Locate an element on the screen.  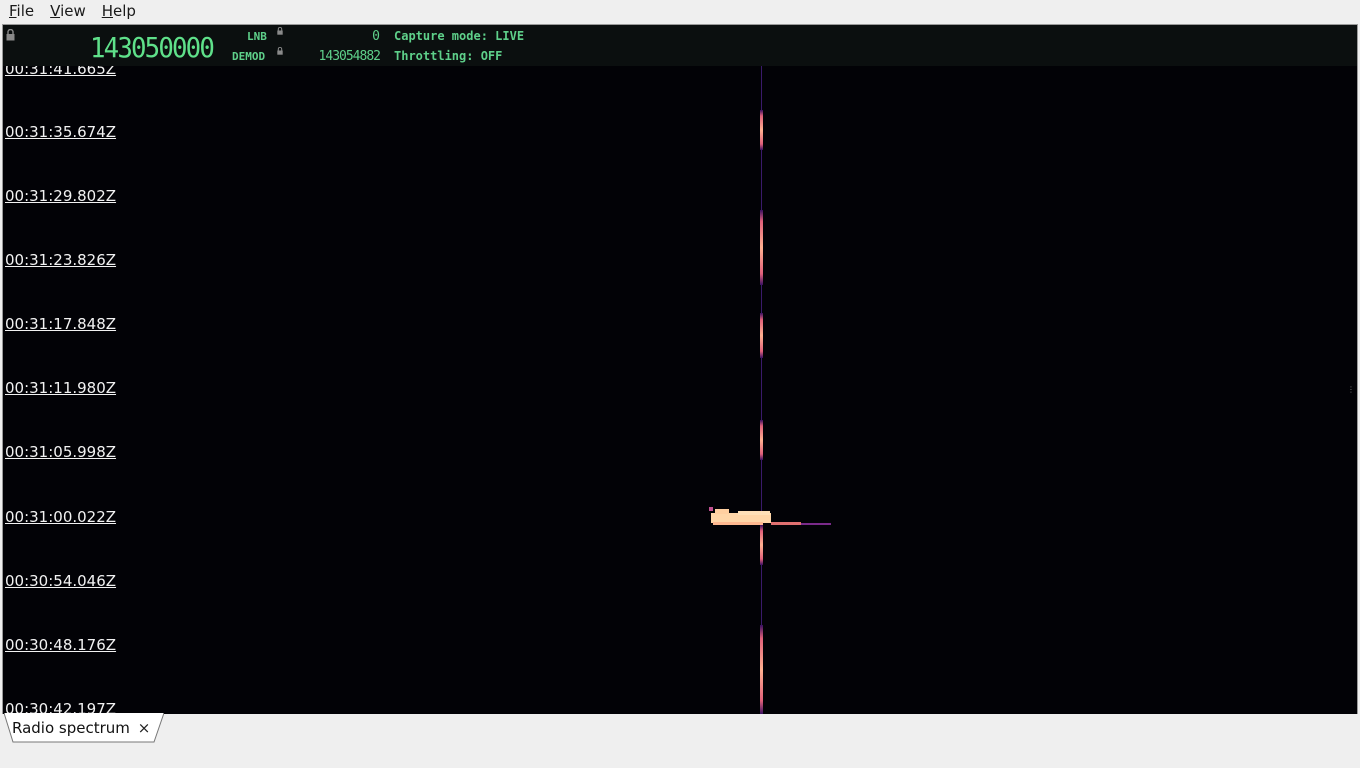
menu-file: File is located at coordinates (20, 11).